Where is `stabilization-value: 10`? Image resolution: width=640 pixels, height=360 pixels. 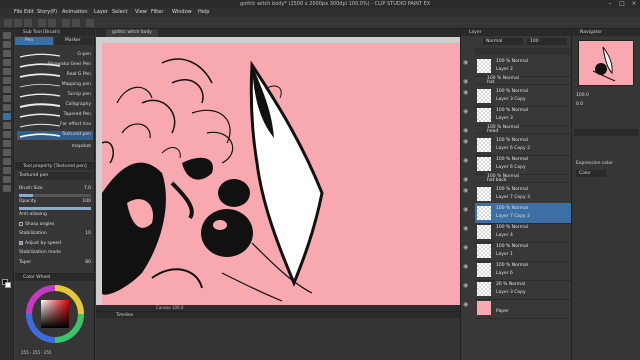
stabilization-value: 10 is located at coordinates (88, 234).